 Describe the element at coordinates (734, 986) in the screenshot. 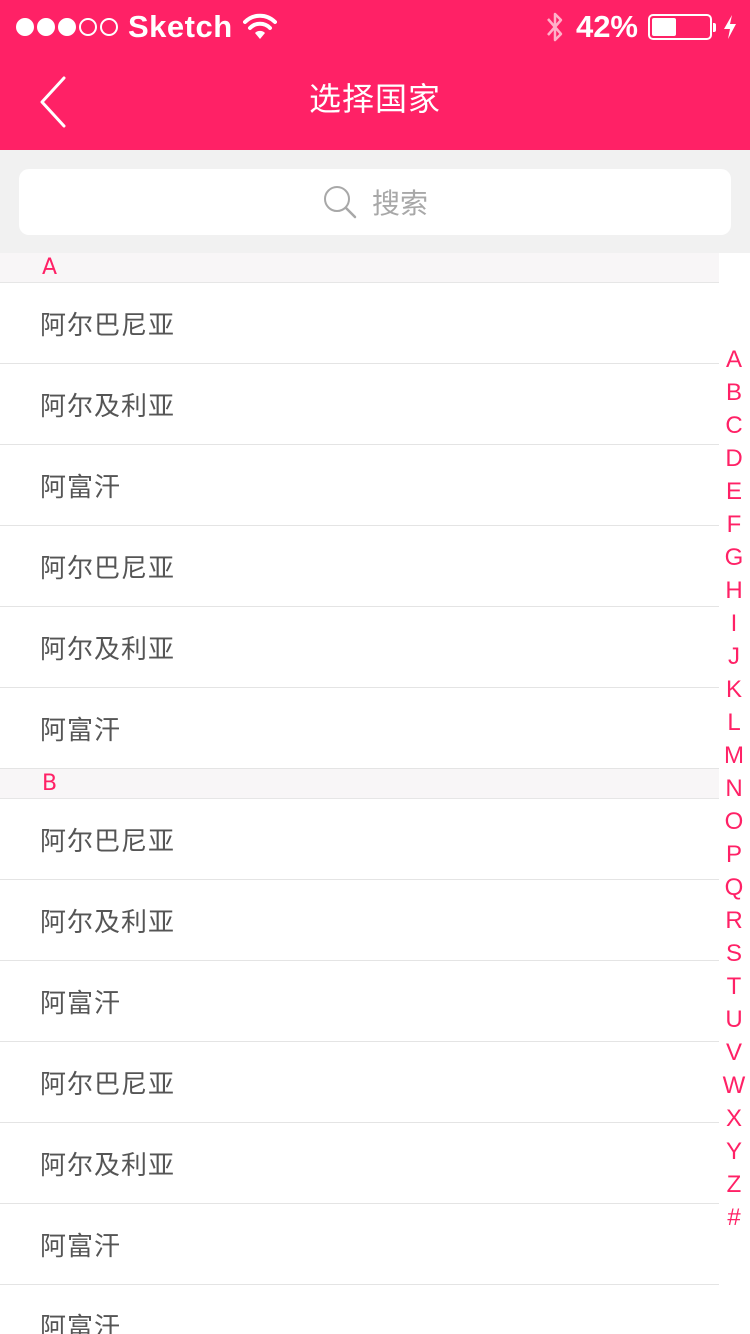

I see `index-letter: T` at that location.